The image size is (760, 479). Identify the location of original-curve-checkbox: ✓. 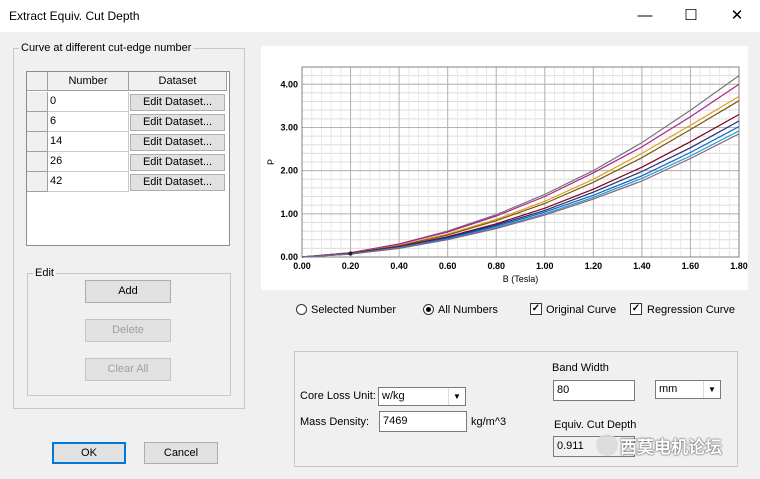
(536, 309).